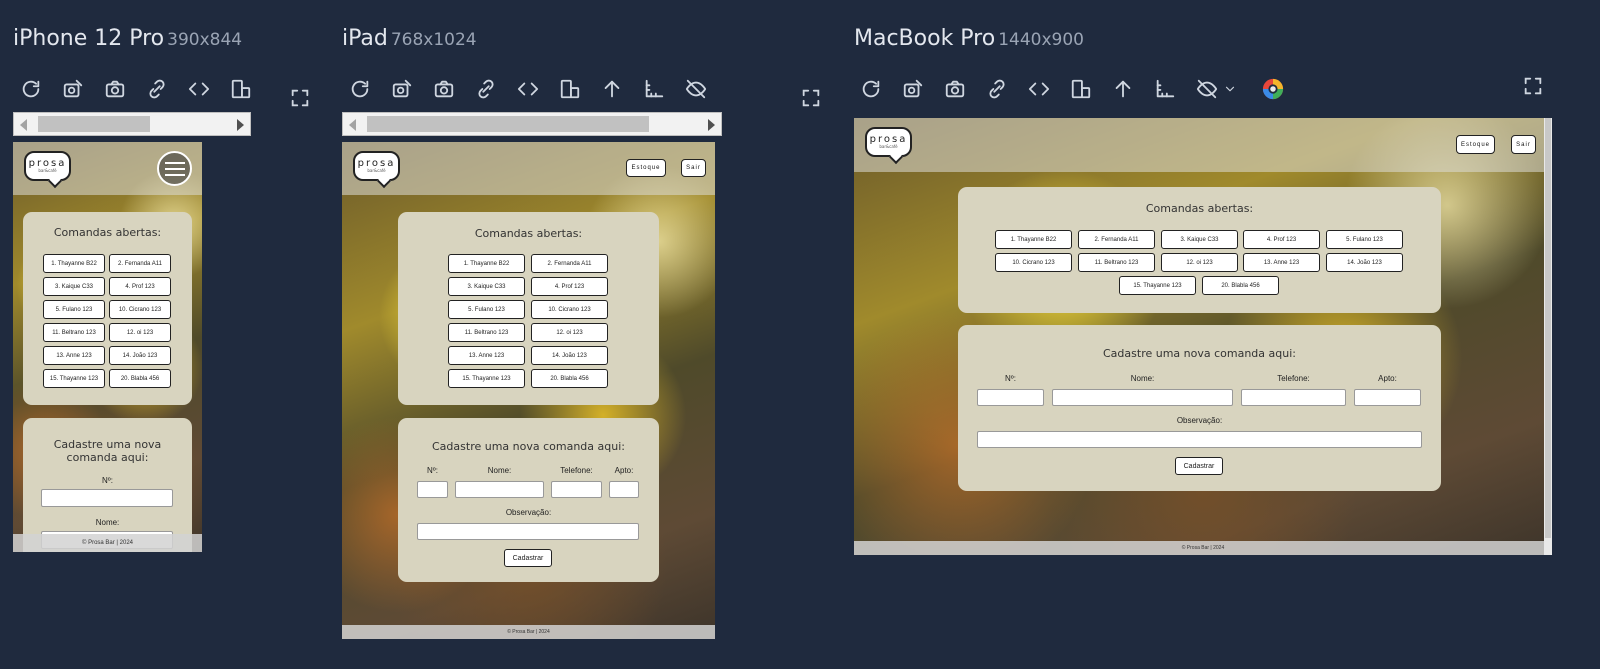 This screenshot has width=1600, height=669. What do you see at coordinates (205, 40) in the screenshot?
I see `device-size: 390x844` at bounding box center [205, 40].